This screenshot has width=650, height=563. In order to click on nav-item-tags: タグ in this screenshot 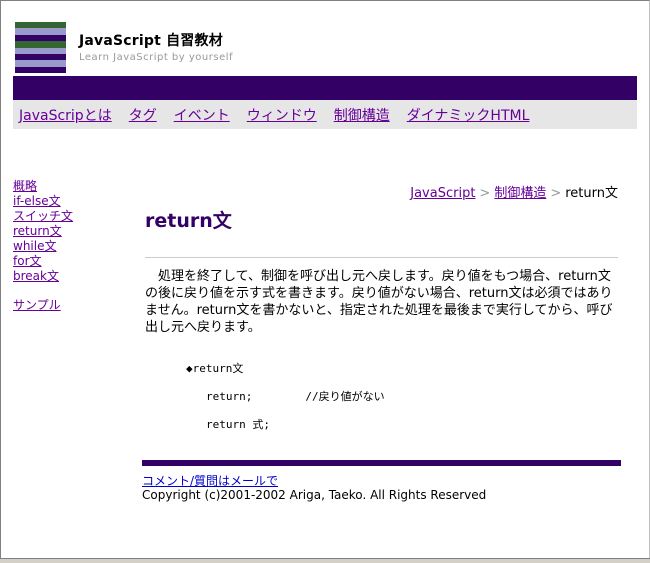, I will do `click(143, 115)`.